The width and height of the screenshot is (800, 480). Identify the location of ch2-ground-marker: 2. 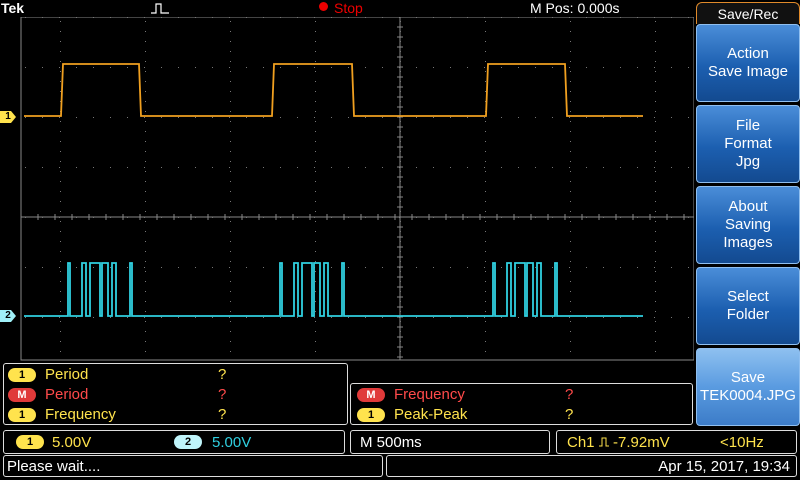
(8, 316).